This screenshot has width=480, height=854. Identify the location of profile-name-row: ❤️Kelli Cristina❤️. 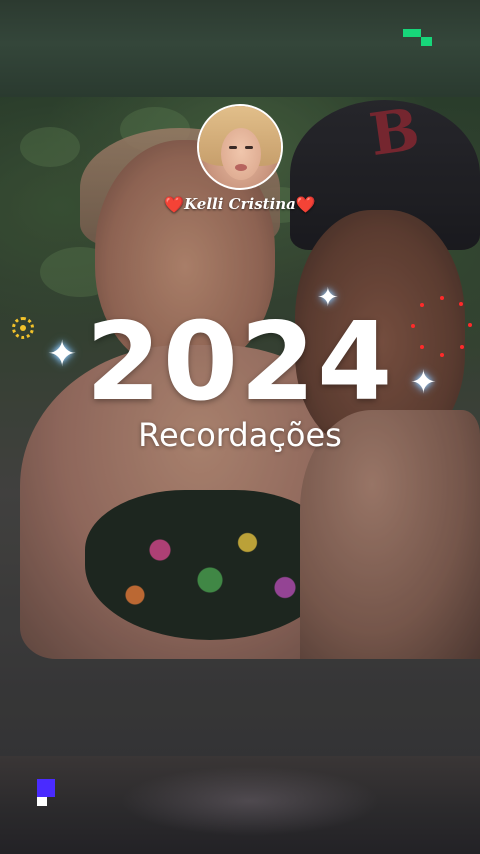
(240, 204).